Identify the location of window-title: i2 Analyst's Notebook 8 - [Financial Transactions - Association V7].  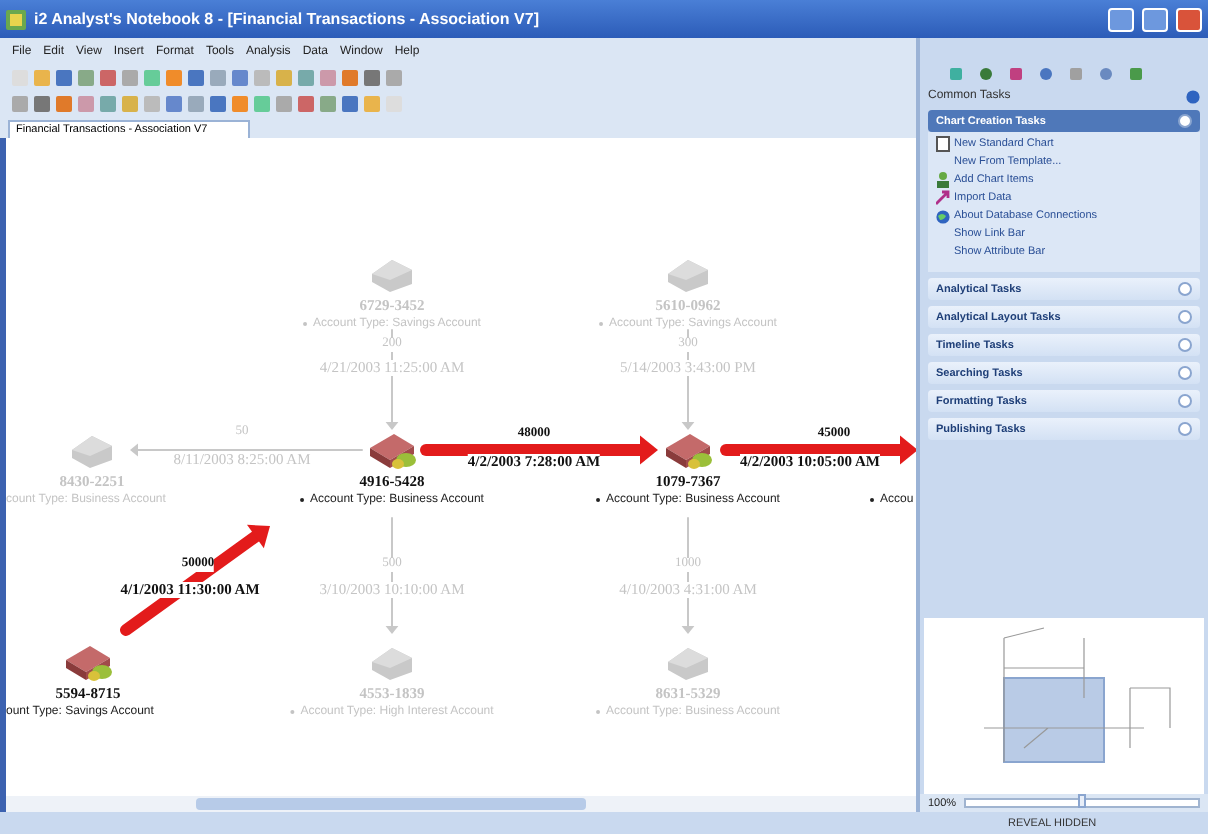
(287, 19).